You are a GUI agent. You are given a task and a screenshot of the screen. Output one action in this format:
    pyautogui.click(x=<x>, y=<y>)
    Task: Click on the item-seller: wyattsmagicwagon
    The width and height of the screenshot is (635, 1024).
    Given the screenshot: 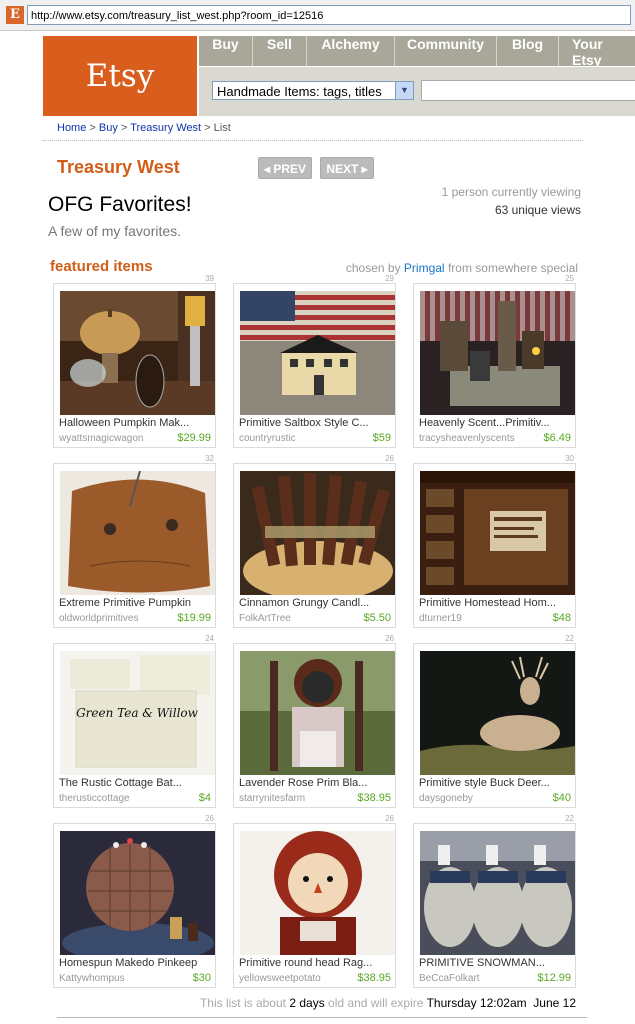 What is the action you would take?
    pyautogui.click(x=101, y=438)
    